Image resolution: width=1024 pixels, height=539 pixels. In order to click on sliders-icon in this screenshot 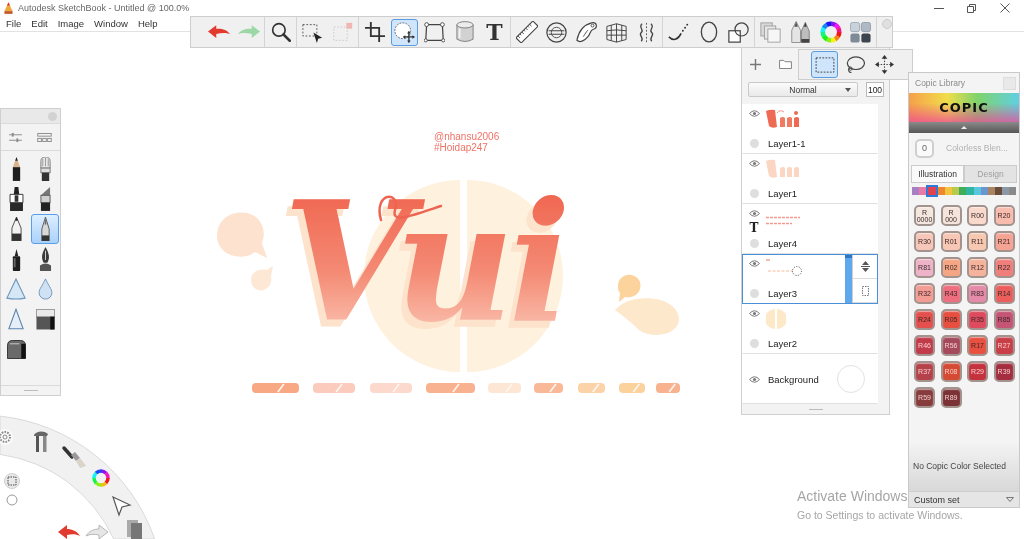, I will do `click(15, 137)`.